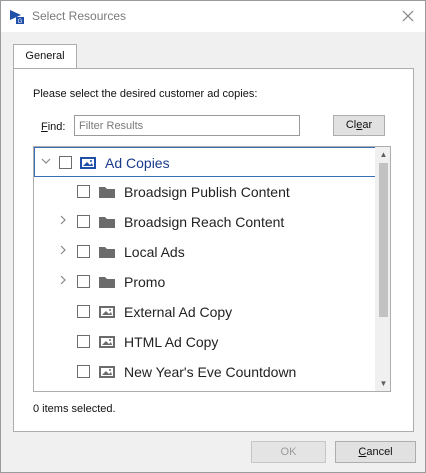 The height and width of the screenshot is (473, 426). I want to click on tree-row-label: New Year's Eve Countdown, so click(210, 372).